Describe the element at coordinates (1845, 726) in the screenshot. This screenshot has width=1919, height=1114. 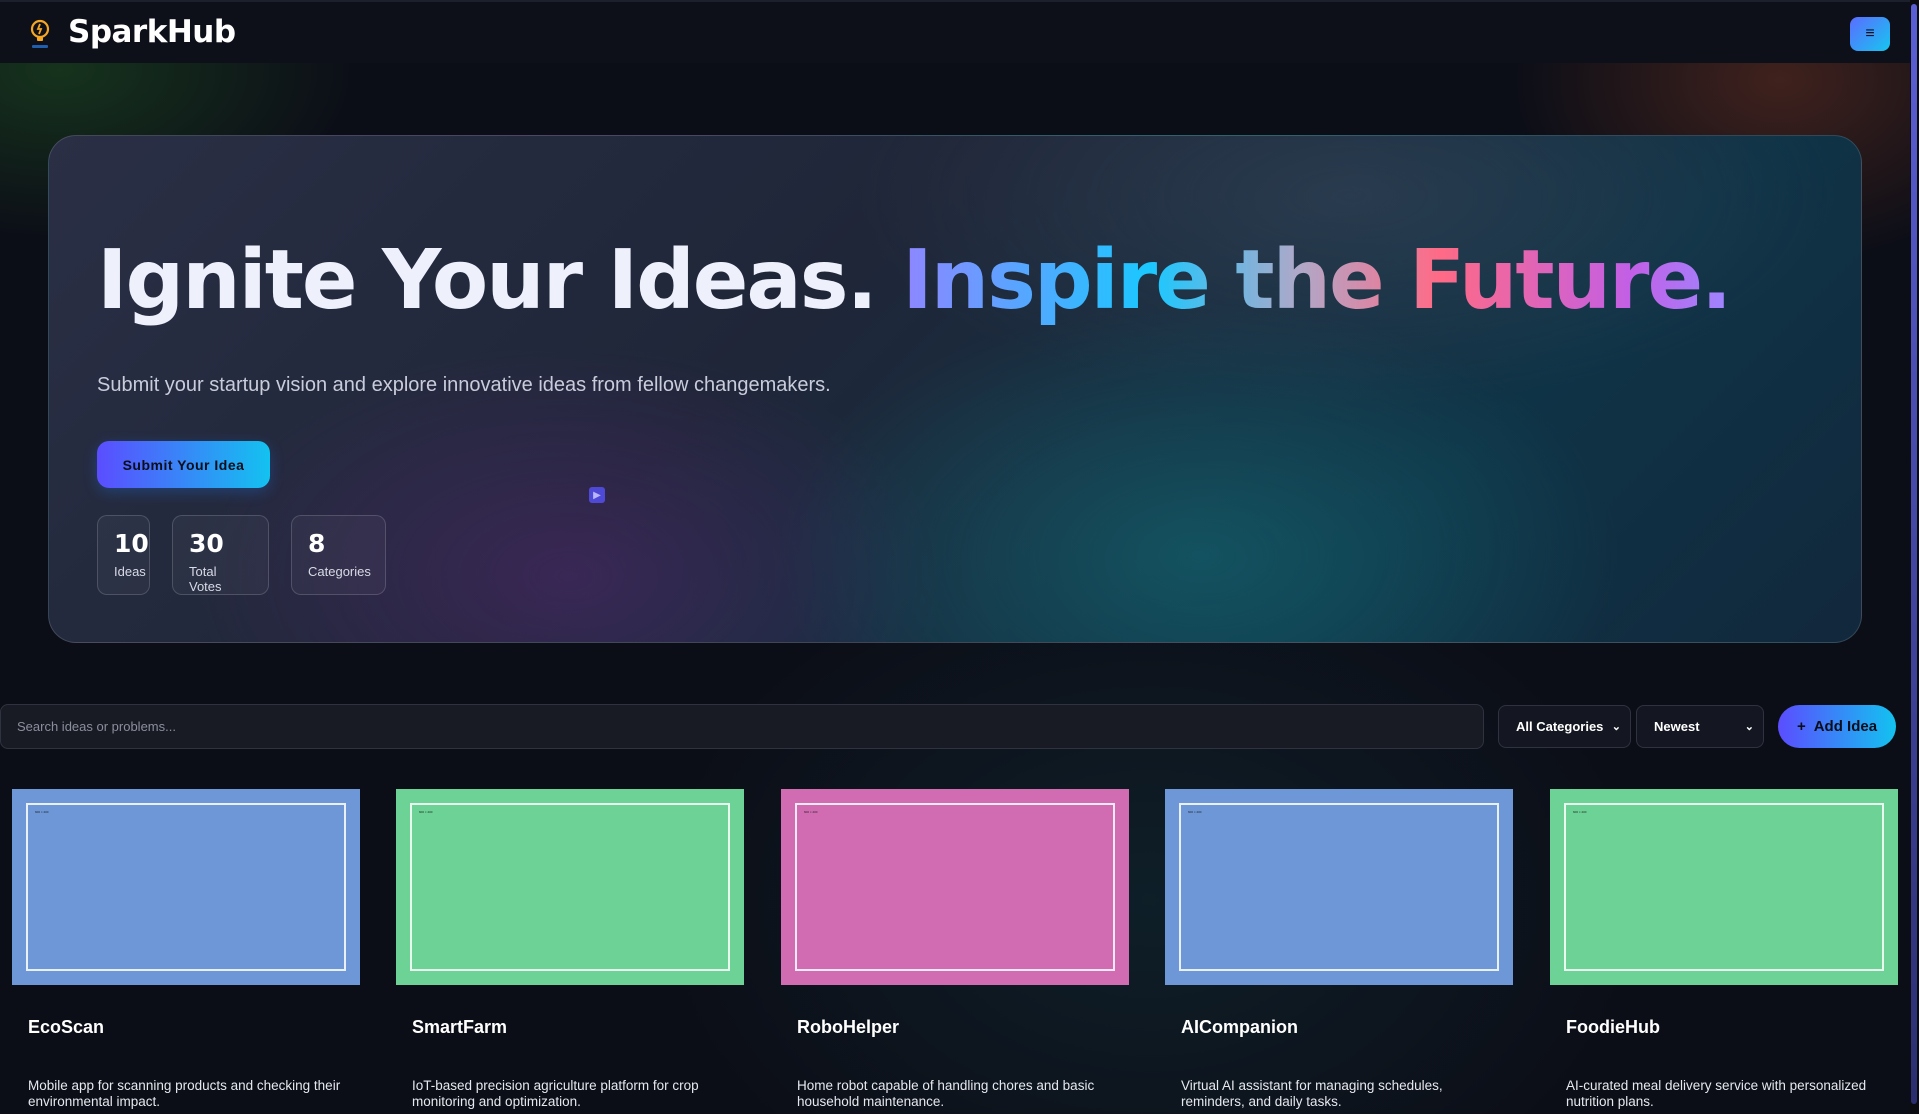
I see `add-idea-label: Add Idea` at that location.